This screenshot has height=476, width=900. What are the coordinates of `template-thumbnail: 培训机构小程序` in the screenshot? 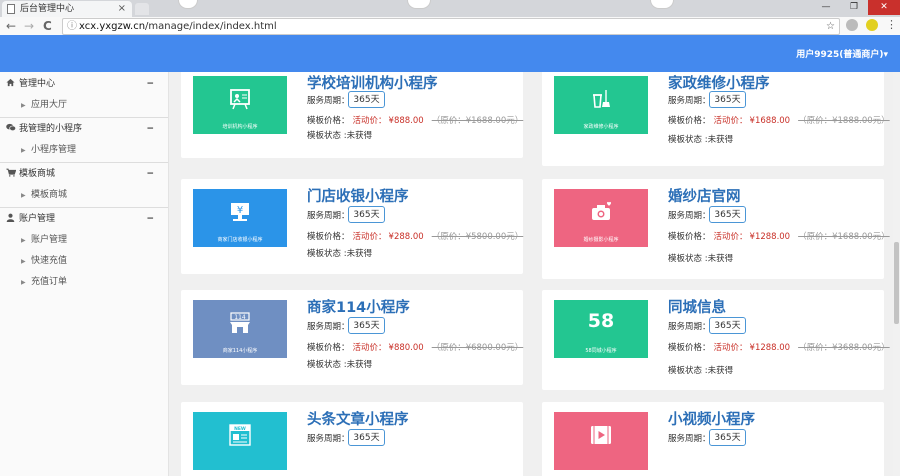 It's located at (240, 105).